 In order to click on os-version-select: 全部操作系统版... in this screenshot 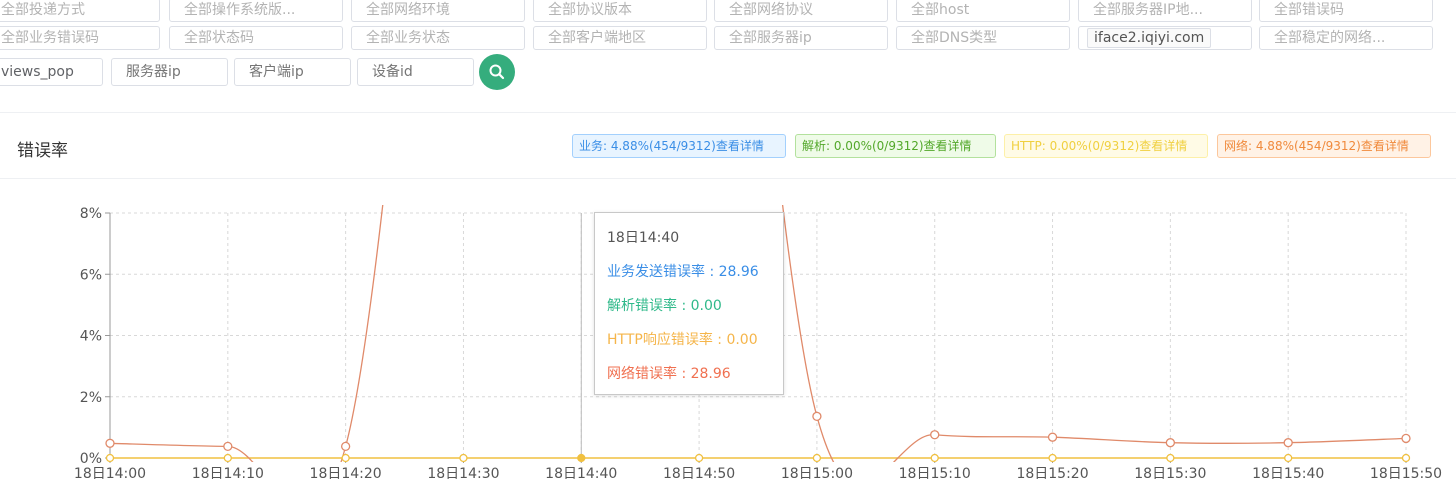, I will do `click(256, 11)`.